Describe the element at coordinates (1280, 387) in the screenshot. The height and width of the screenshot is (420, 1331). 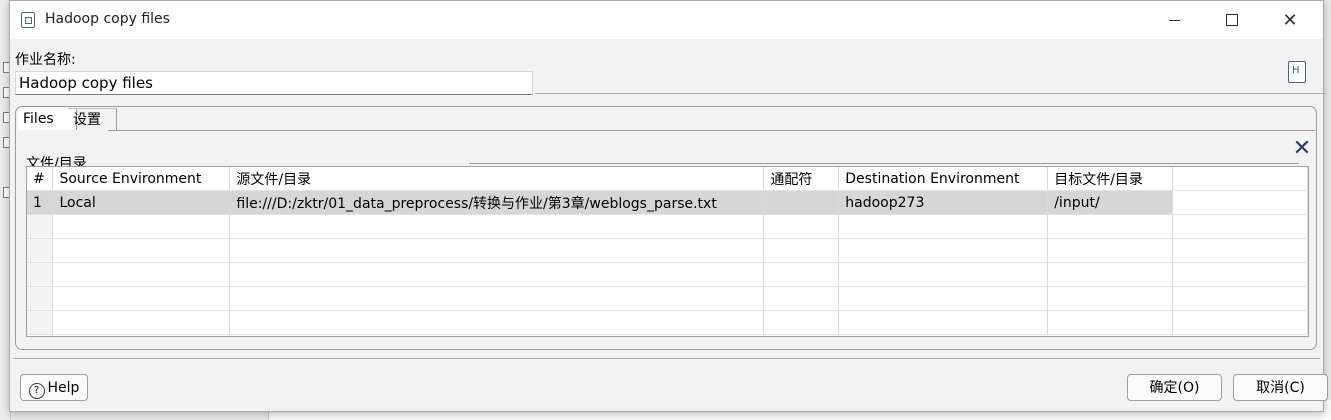
I see `cancel-button: 取消(C)` at that location.